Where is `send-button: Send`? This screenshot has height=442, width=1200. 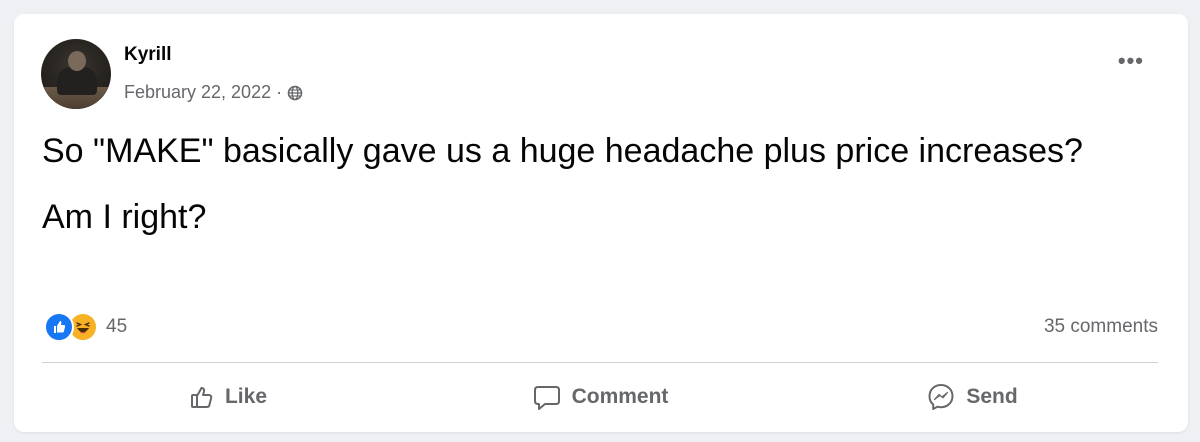
send-button: Send is located at coordinates (972, 397).